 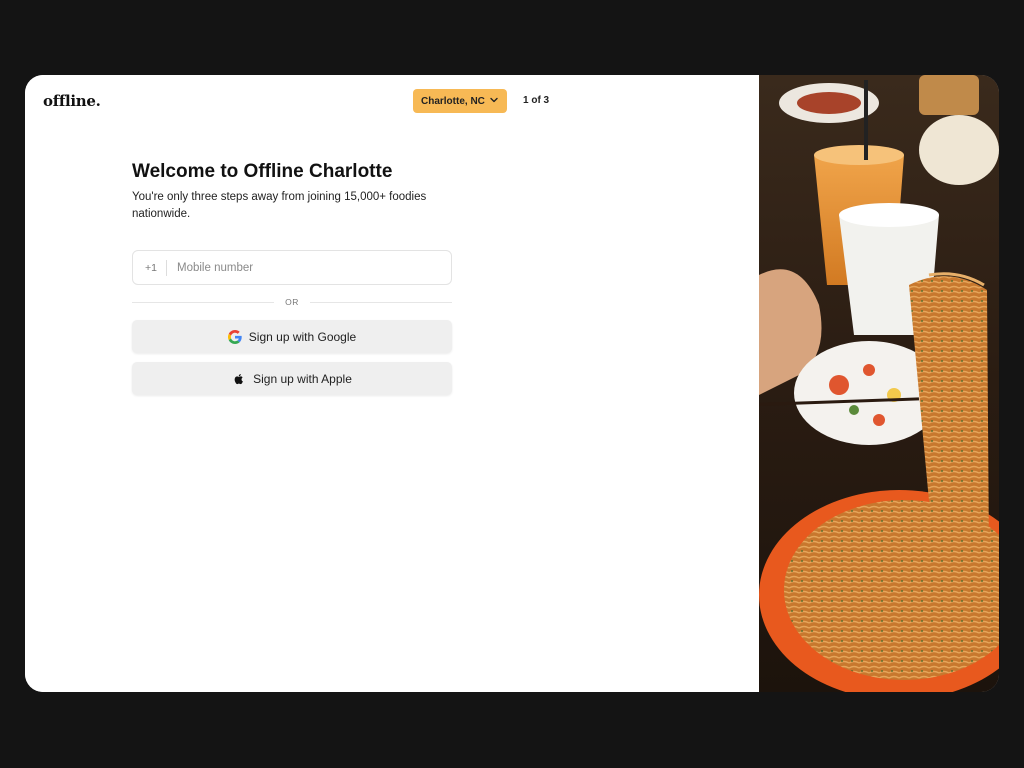 What do you see at coordinates (151, 268) in the screenshot?
I see `country-code: +1` at bounding box center [151, 268].